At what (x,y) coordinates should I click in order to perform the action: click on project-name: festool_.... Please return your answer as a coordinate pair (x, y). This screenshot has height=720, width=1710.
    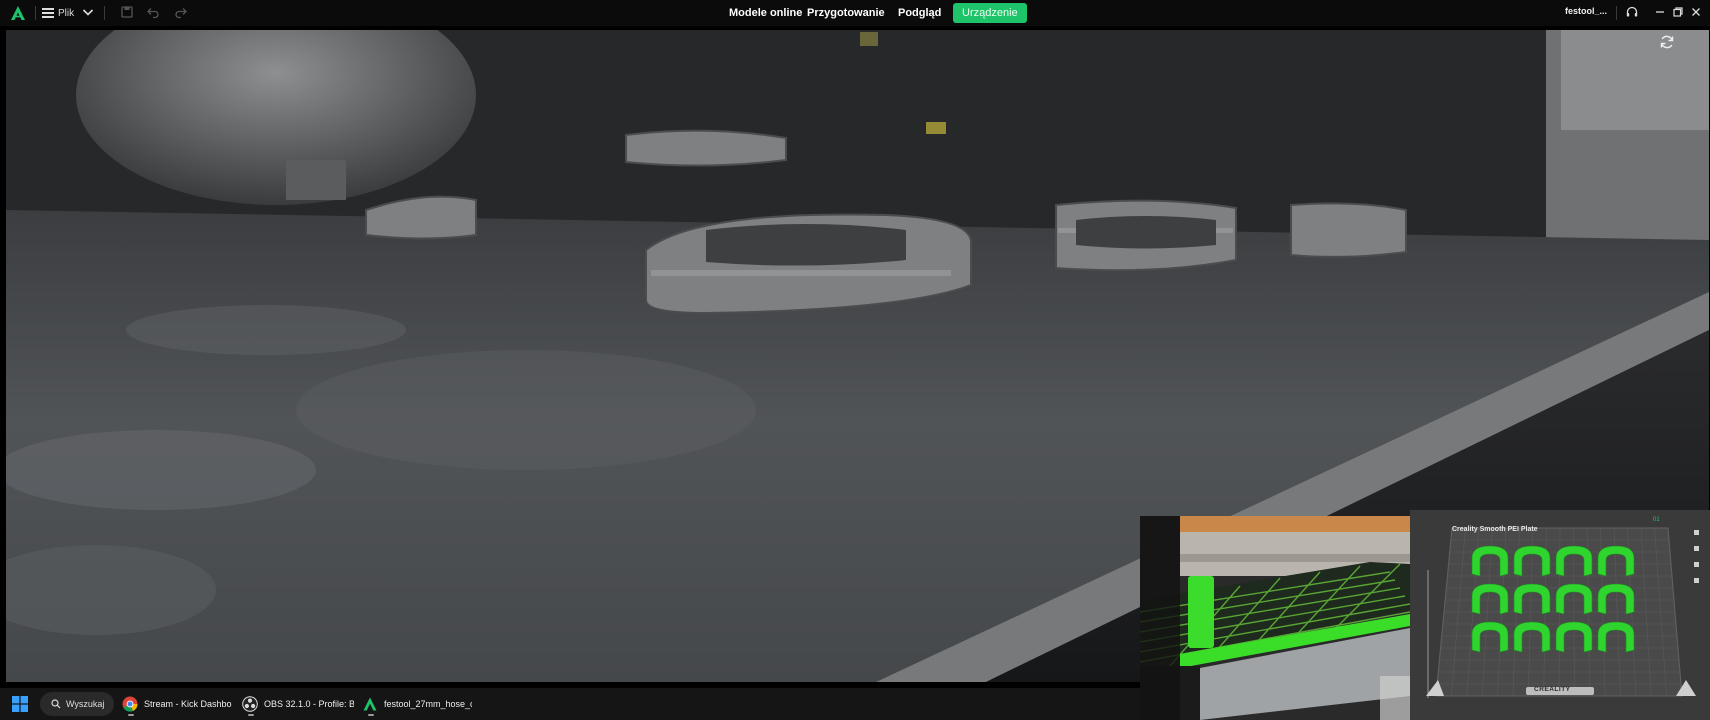
    Looking at the image, I should click on (1586, 11).